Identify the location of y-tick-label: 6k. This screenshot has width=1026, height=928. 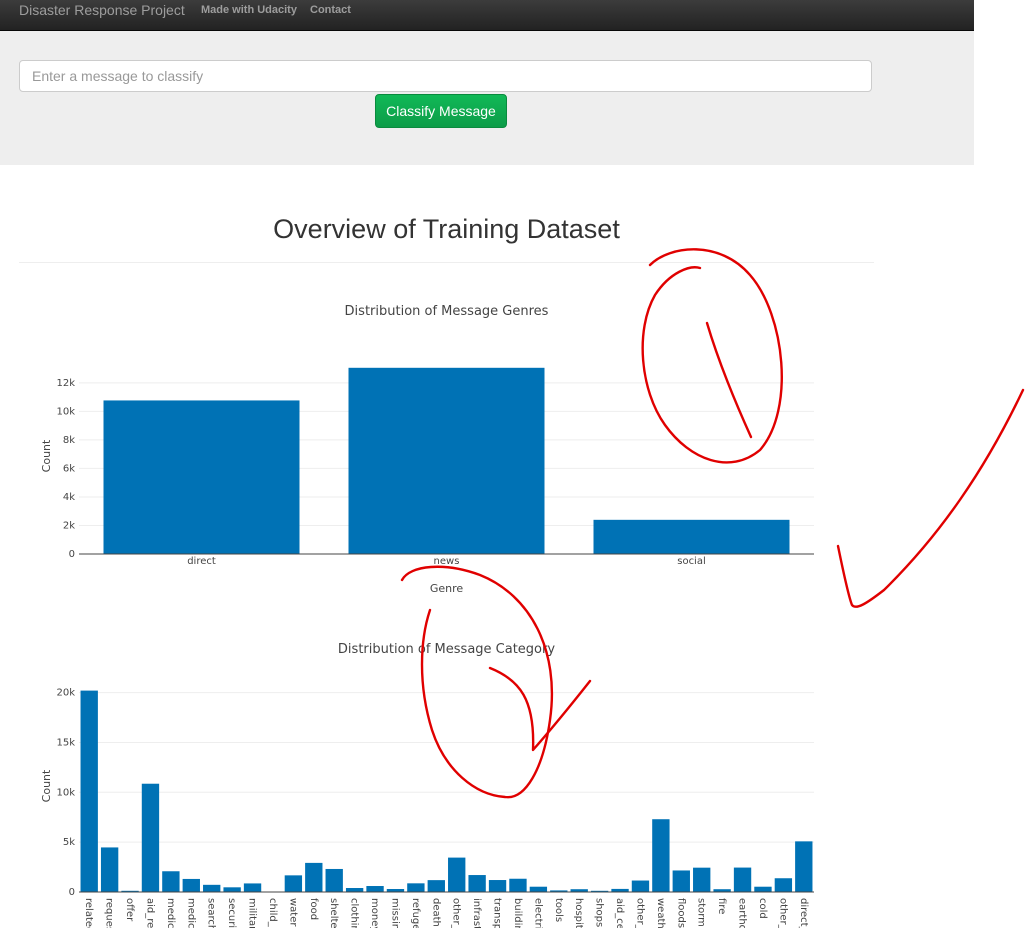
(69, 468).